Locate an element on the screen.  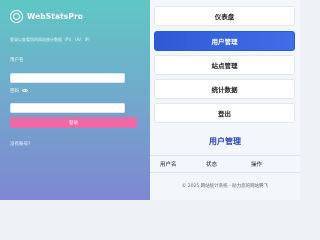
section-title: 用户管理 is located at coordinates (225, 141).